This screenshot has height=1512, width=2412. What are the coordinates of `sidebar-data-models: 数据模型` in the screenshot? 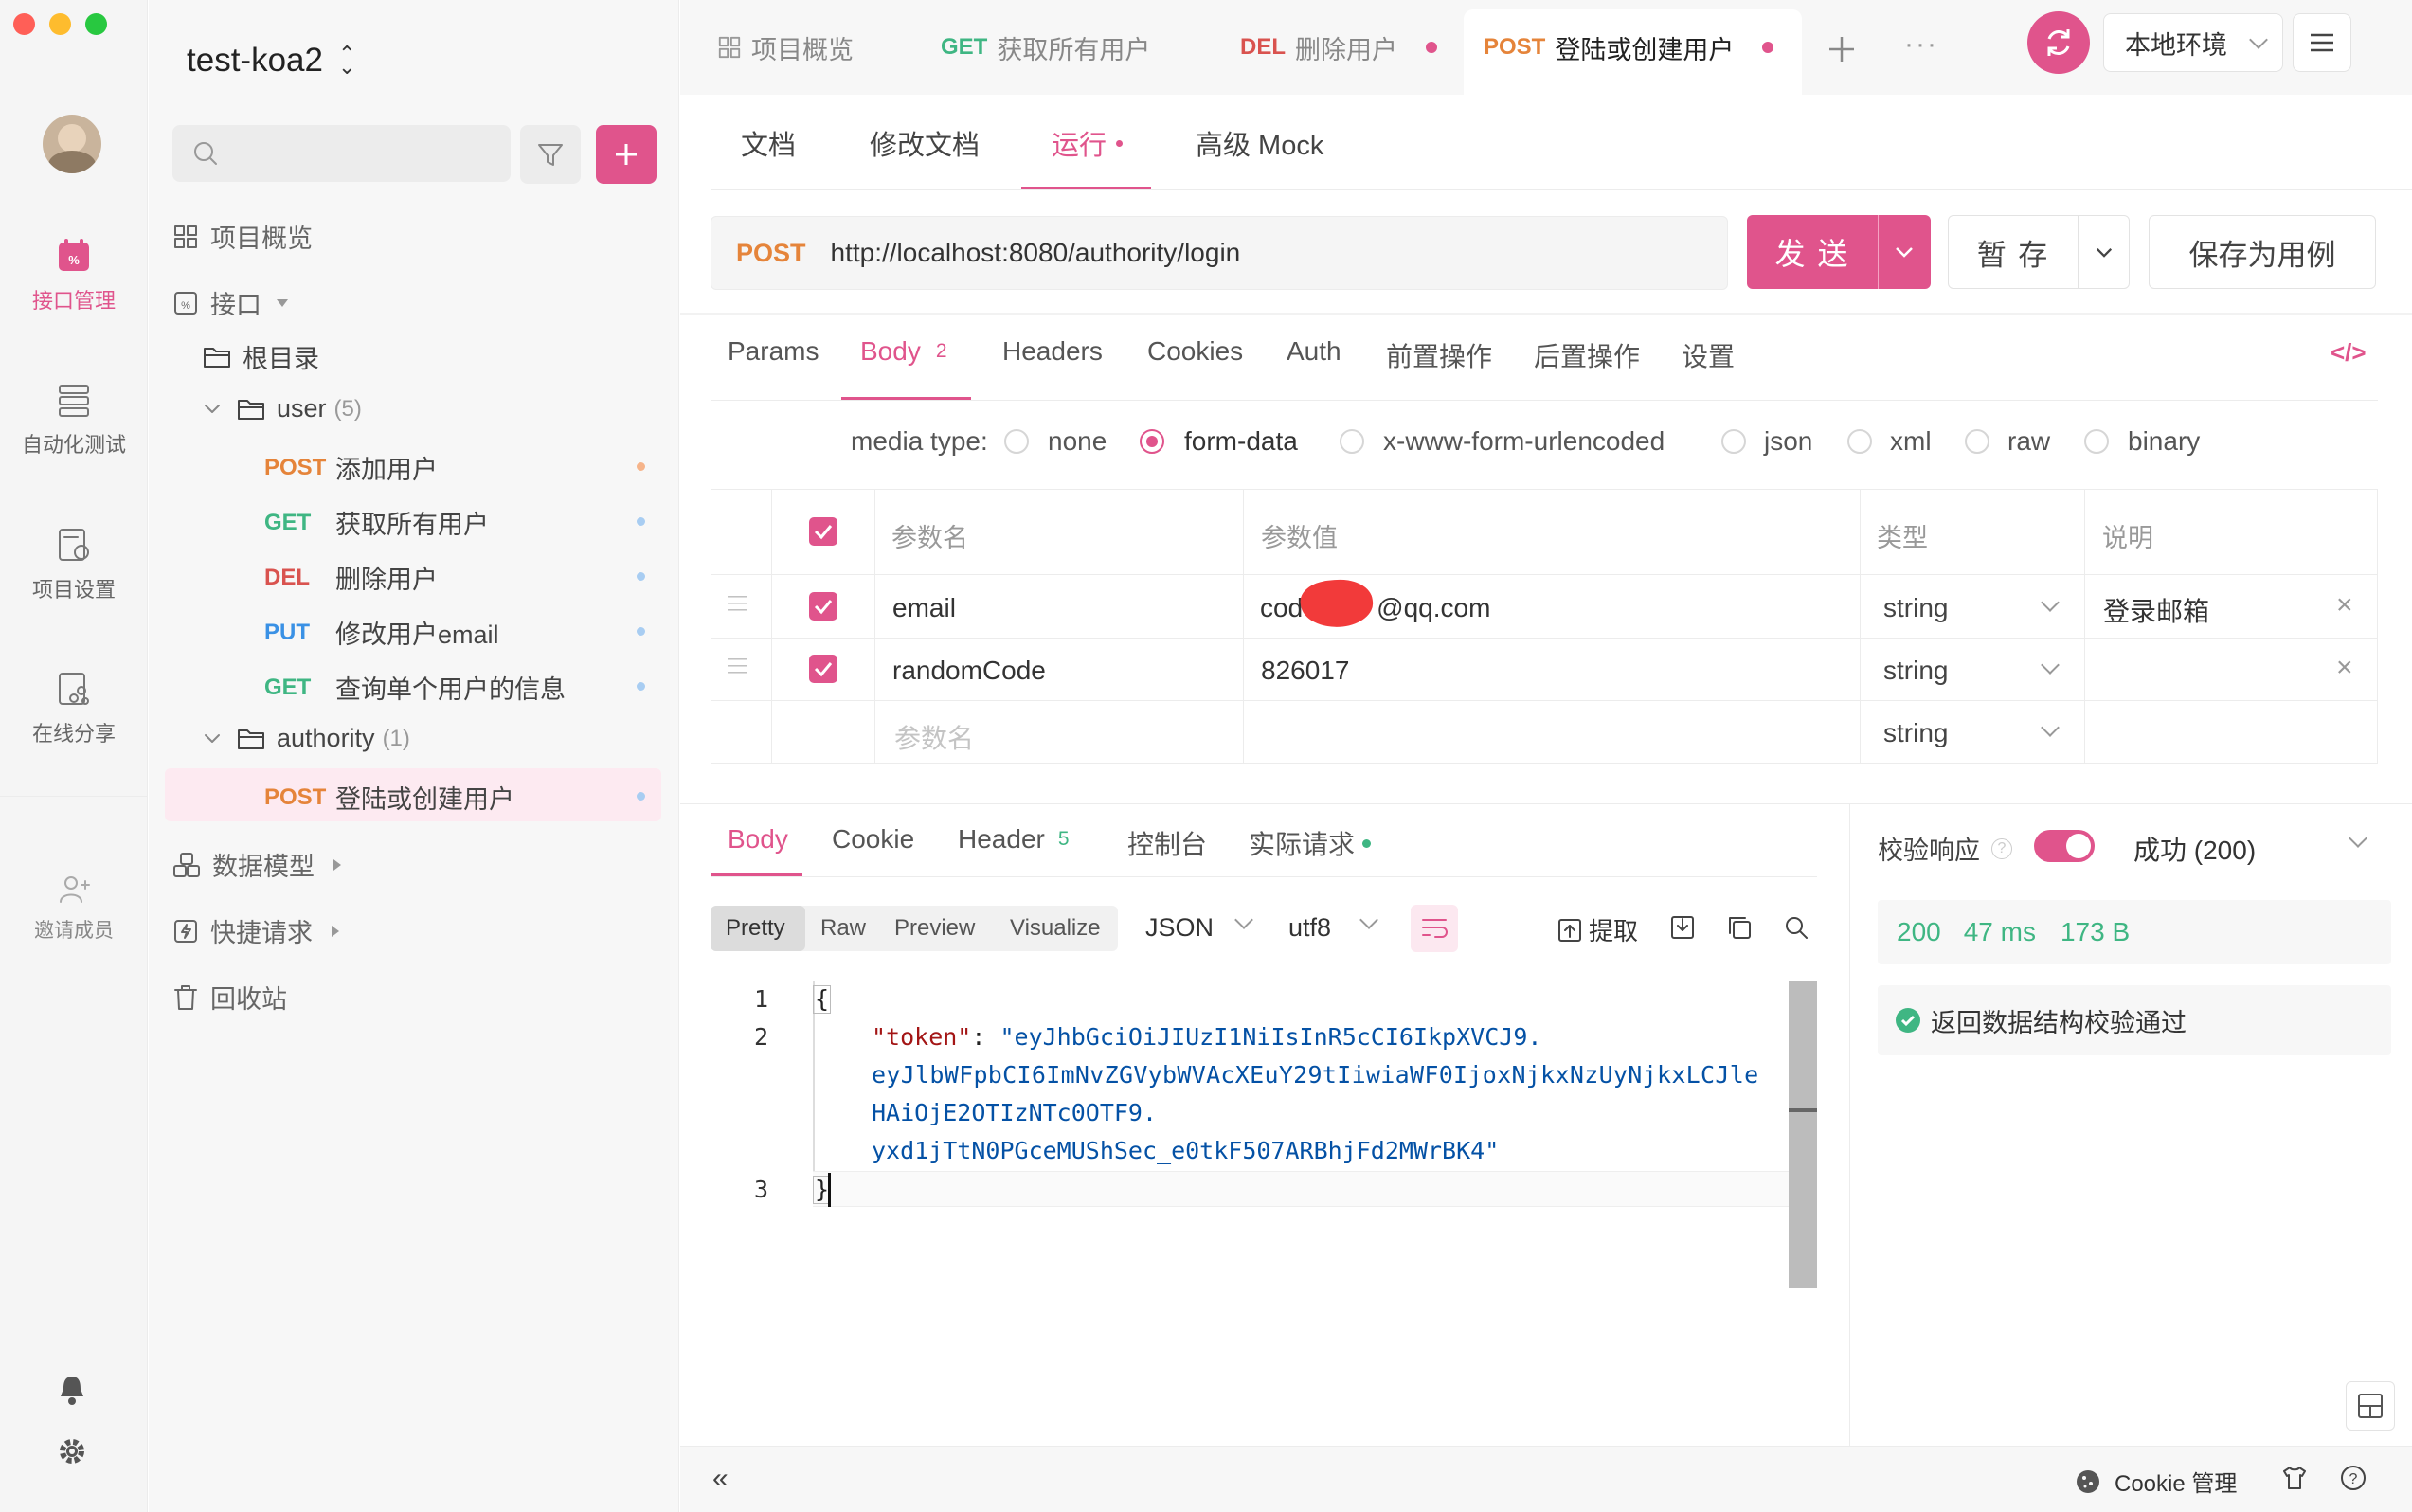 It's located at (256, 864).